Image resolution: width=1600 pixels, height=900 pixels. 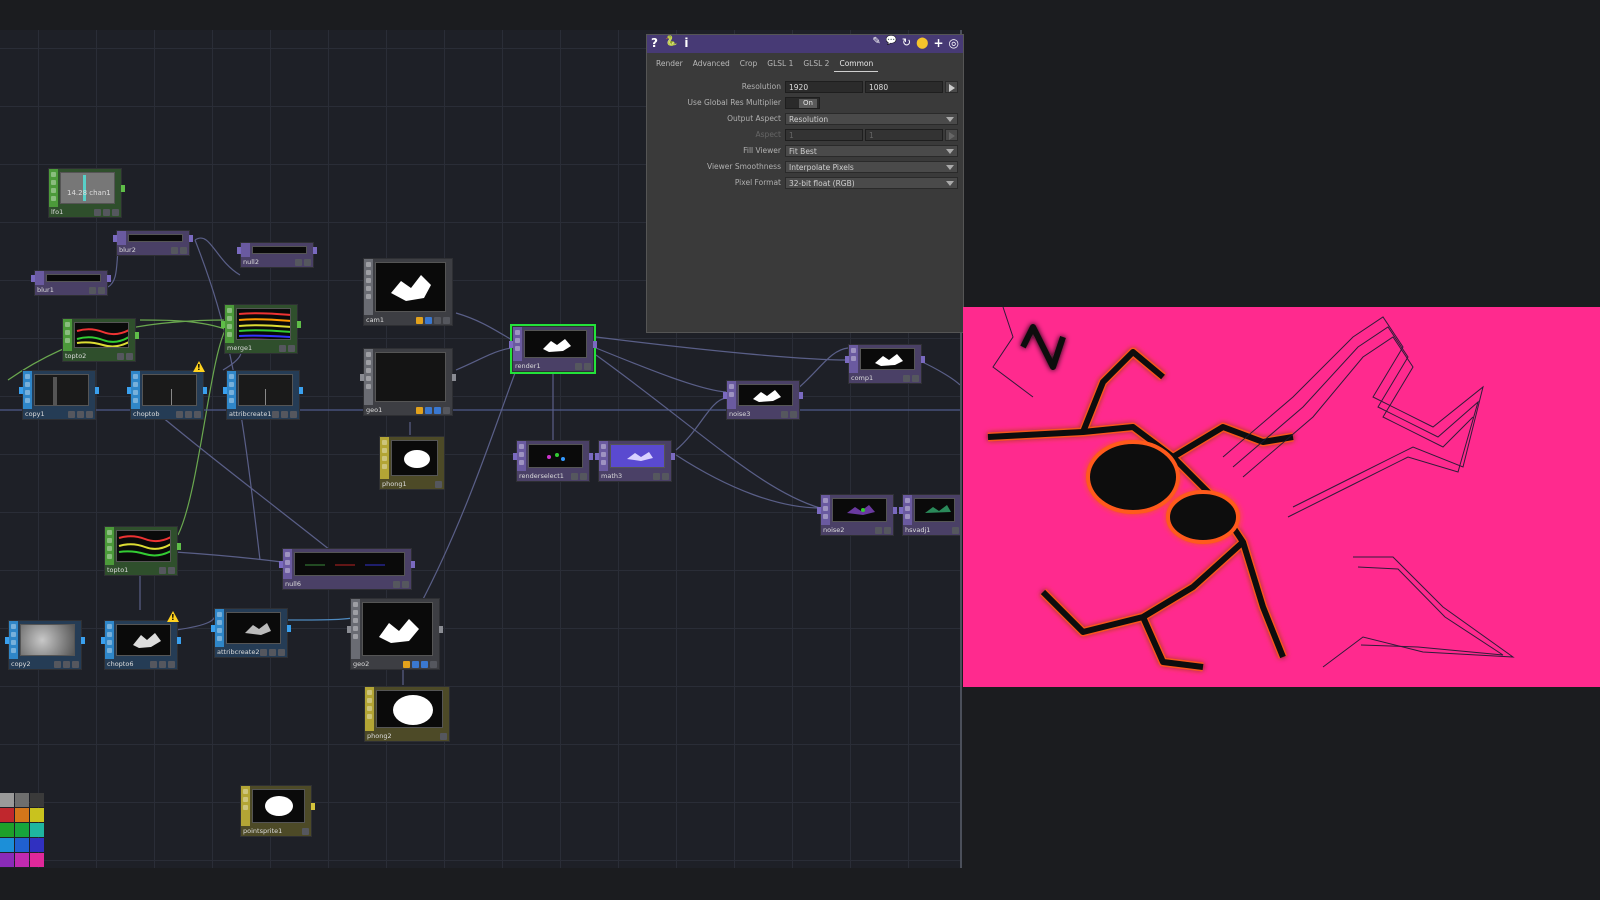 I want to click on python-globe-icon: ⬤, so click(x=922, y=43).